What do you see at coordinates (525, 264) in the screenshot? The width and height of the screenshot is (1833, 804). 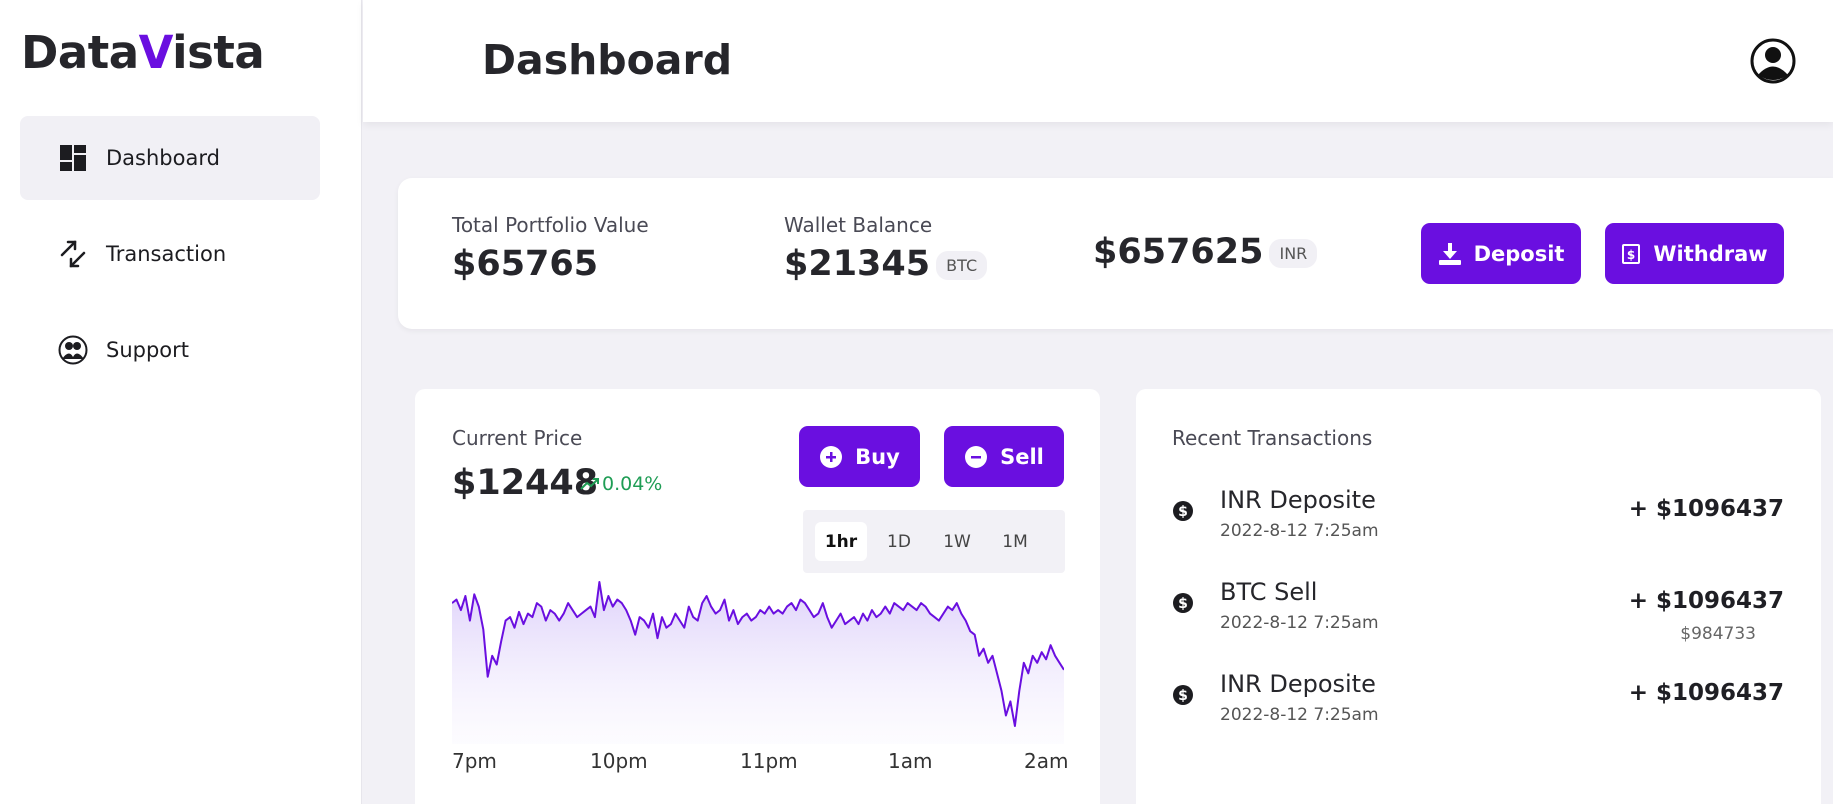 I see `portfolio-value: $65765` at bounding box center [525, 264].